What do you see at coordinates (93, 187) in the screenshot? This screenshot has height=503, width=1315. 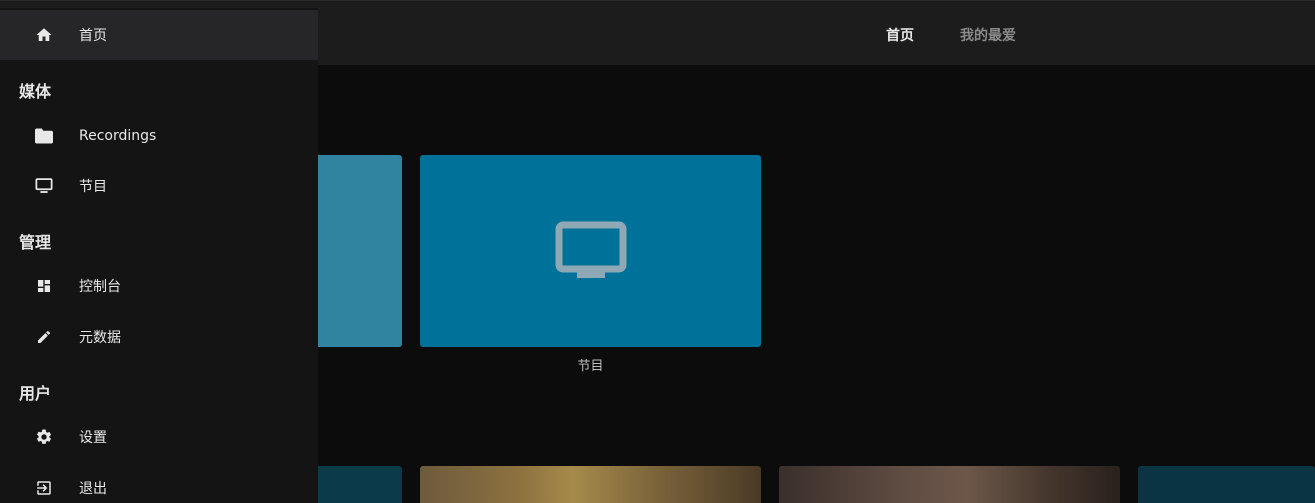 I see `drawer-item-label: 节目` at bounding box center [93, 187].